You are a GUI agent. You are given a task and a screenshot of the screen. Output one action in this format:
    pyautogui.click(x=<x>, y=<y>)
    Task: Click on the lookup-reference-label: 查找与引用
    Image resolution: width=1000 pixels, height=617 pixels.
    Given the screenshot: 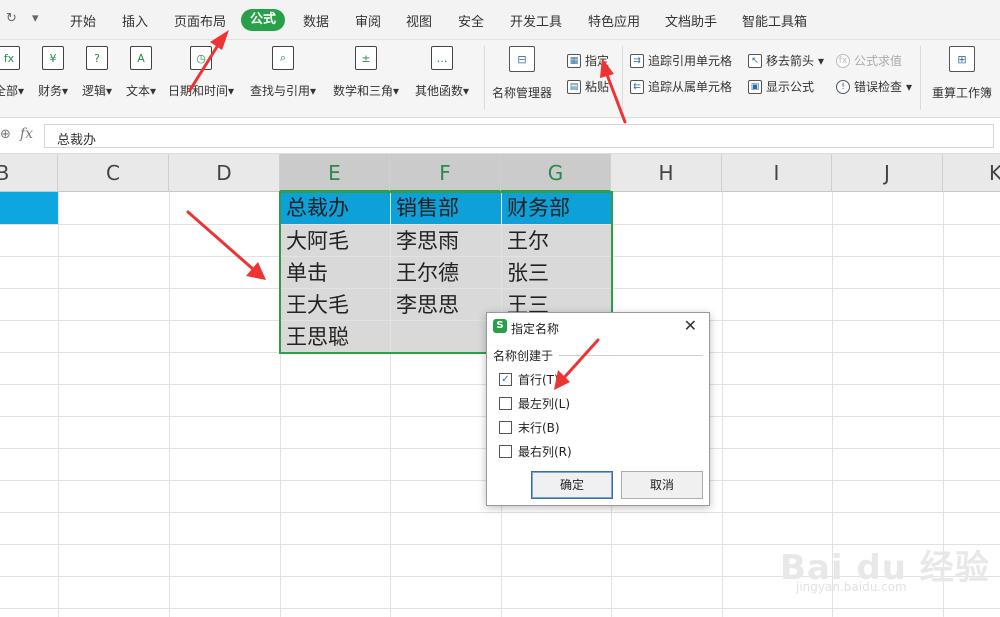 What is the action you would take?
    pyautogui.click(x=280, y=91)
    